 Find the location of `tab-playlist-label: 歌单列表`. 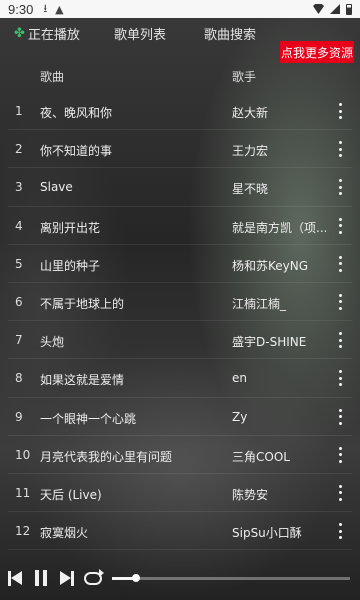

tab-playlist-label: 歌单列表 is located at coordinates (140, 35).